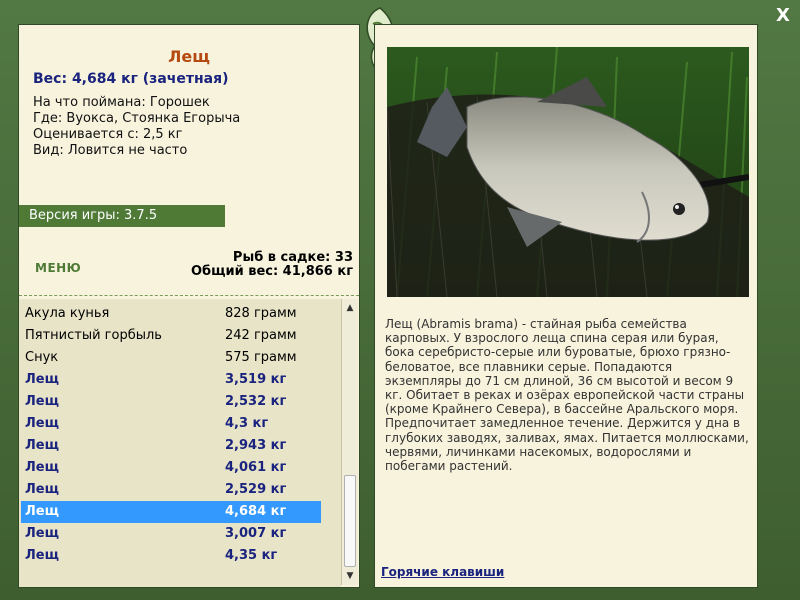 The image size is (800, 600). Describe the element at coordinates (171, 468) in the screenshot. I see `keepnet-row: Лещ 4,061 кг` at that location.